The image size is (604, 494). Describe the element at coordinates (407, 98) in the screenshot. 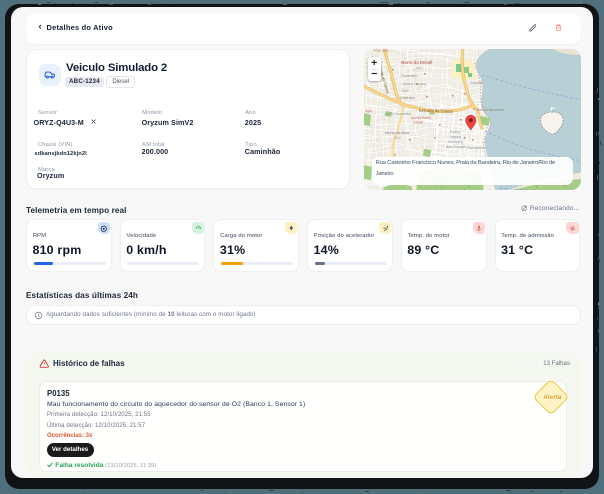

I see `svg-text: Guarabu` at that location.